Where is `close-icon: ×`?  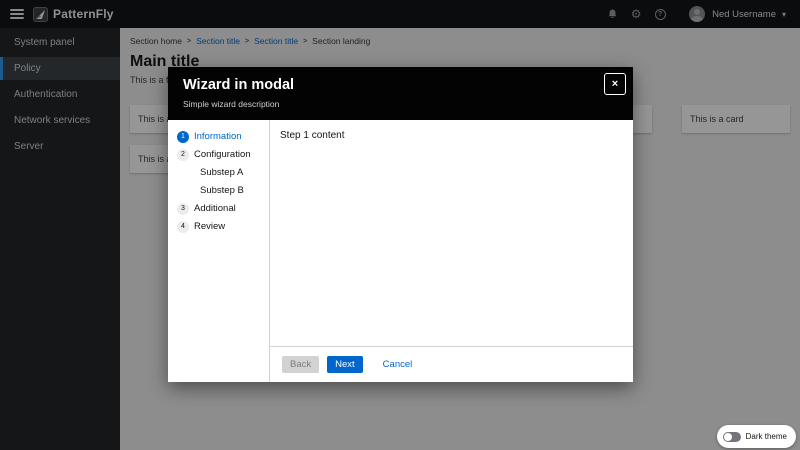 close-icon: × is located at coordinates (615, 83).